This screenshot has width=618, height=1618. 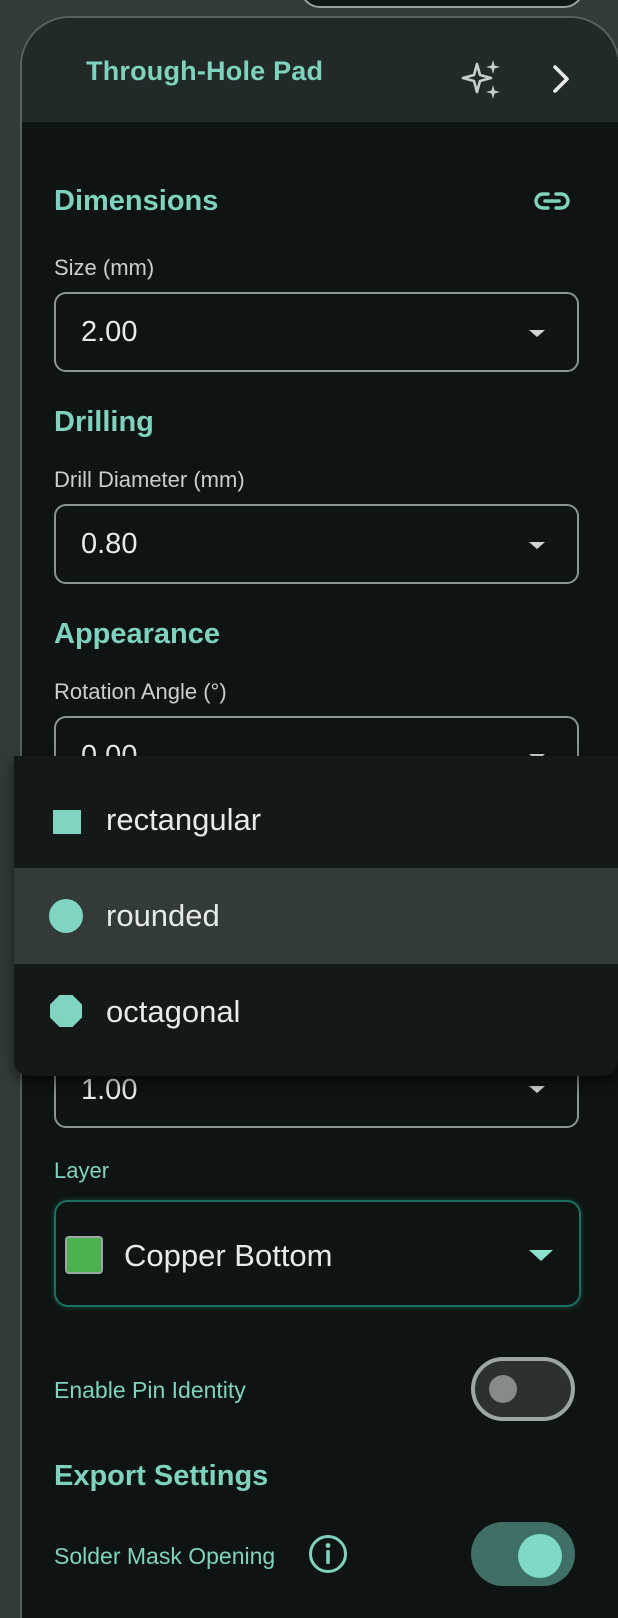 I want to click on chevron-right-icon, so click(x=562, y=79).